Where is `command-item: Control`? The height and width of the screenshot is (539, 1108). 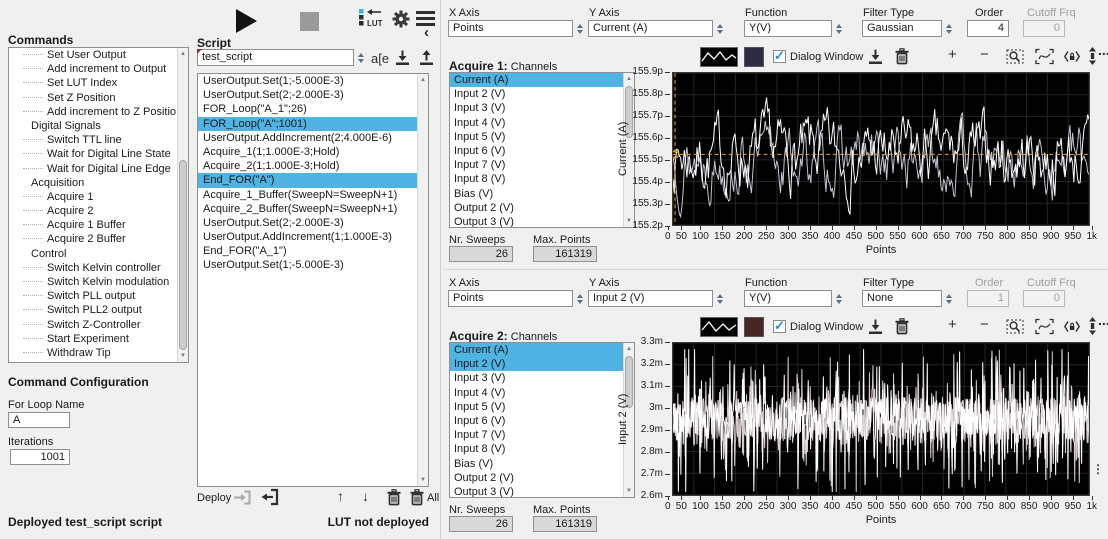
command-item: Control is located at coordinates (93, 254).